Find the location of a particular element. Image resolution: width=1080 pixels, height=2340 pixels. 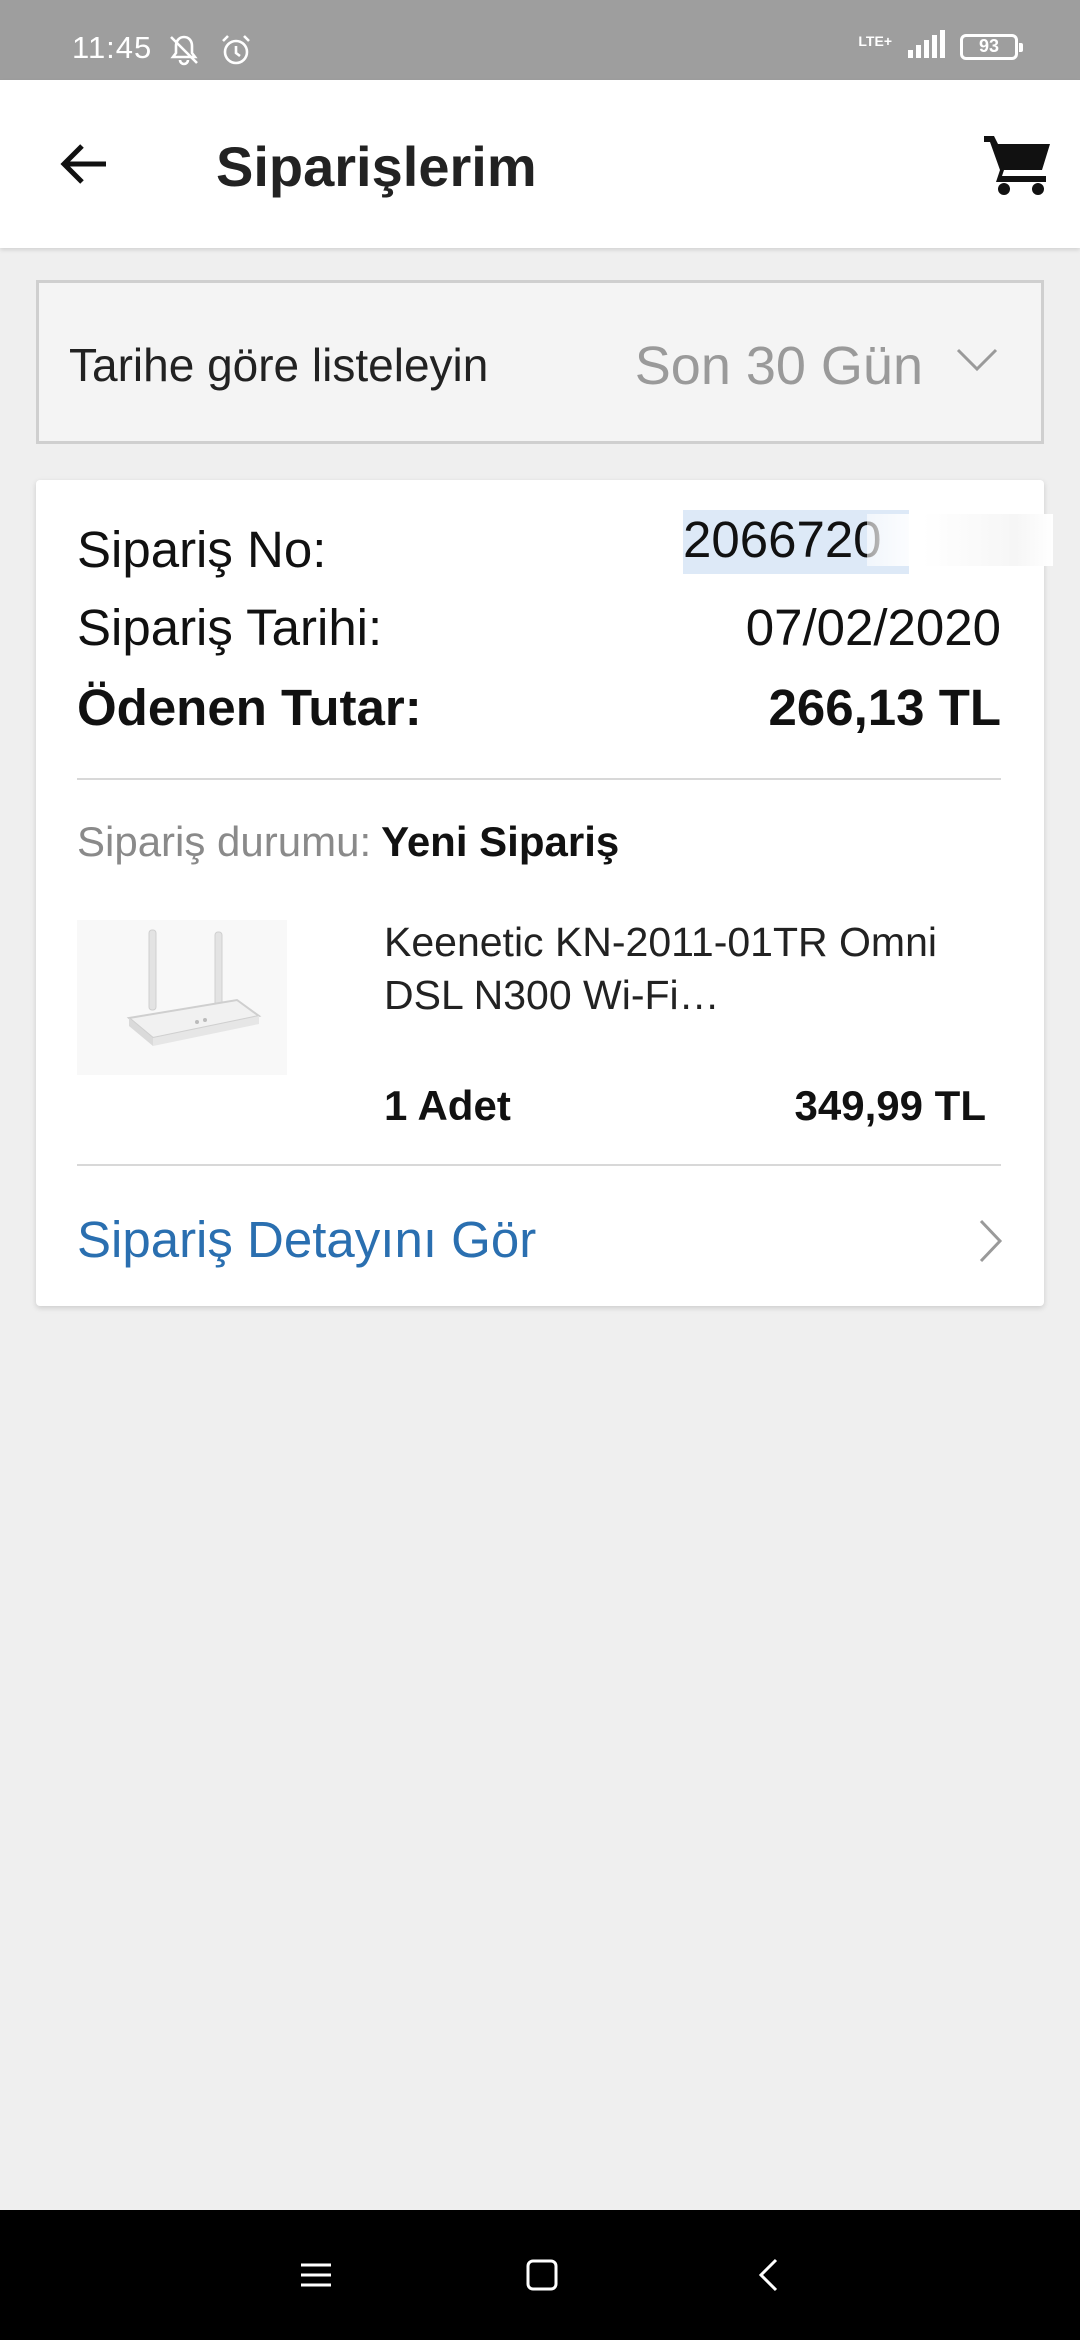

cart-icon is located at coordinates (1017, 165).